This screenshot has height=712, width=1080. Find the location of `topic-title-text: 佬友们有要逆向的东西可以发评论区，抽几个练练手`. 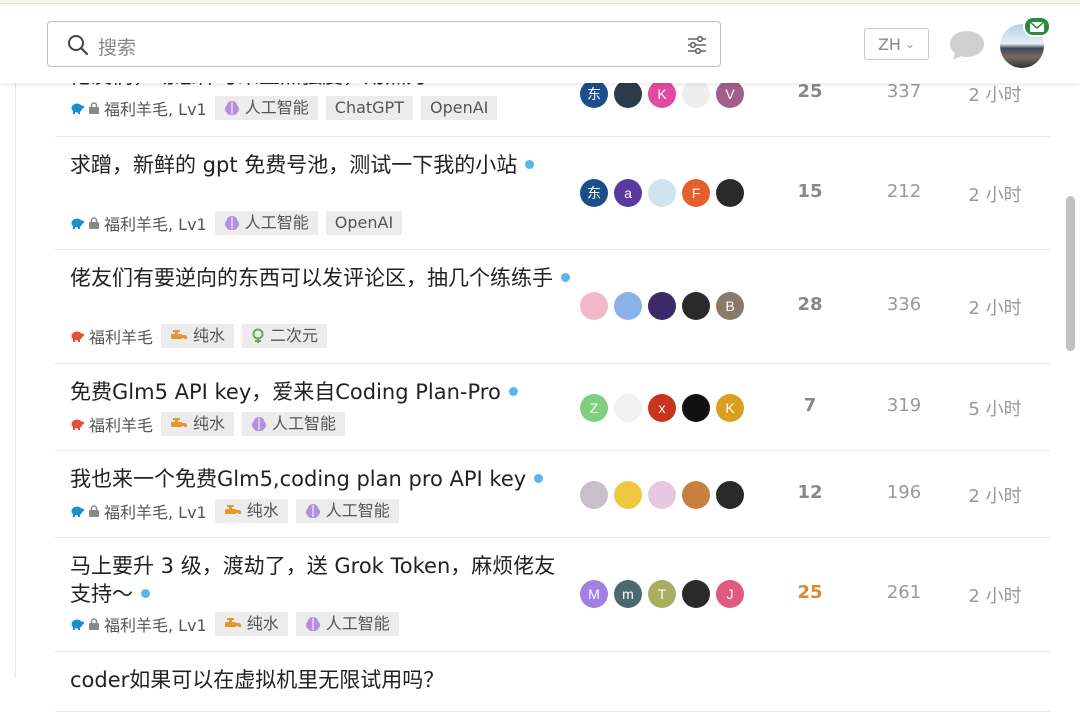

topic-title-text: 佬友们有要逆向的东西可以发评论区，抽几个练练手 is located at coordinates (311, 278).